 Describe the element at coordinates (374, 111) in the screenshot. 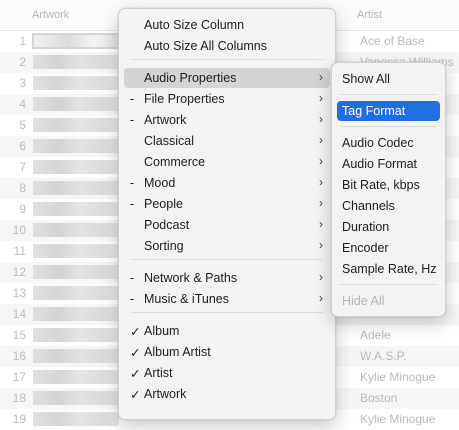

I see `submenu-item-label: Tag Format` at that location.